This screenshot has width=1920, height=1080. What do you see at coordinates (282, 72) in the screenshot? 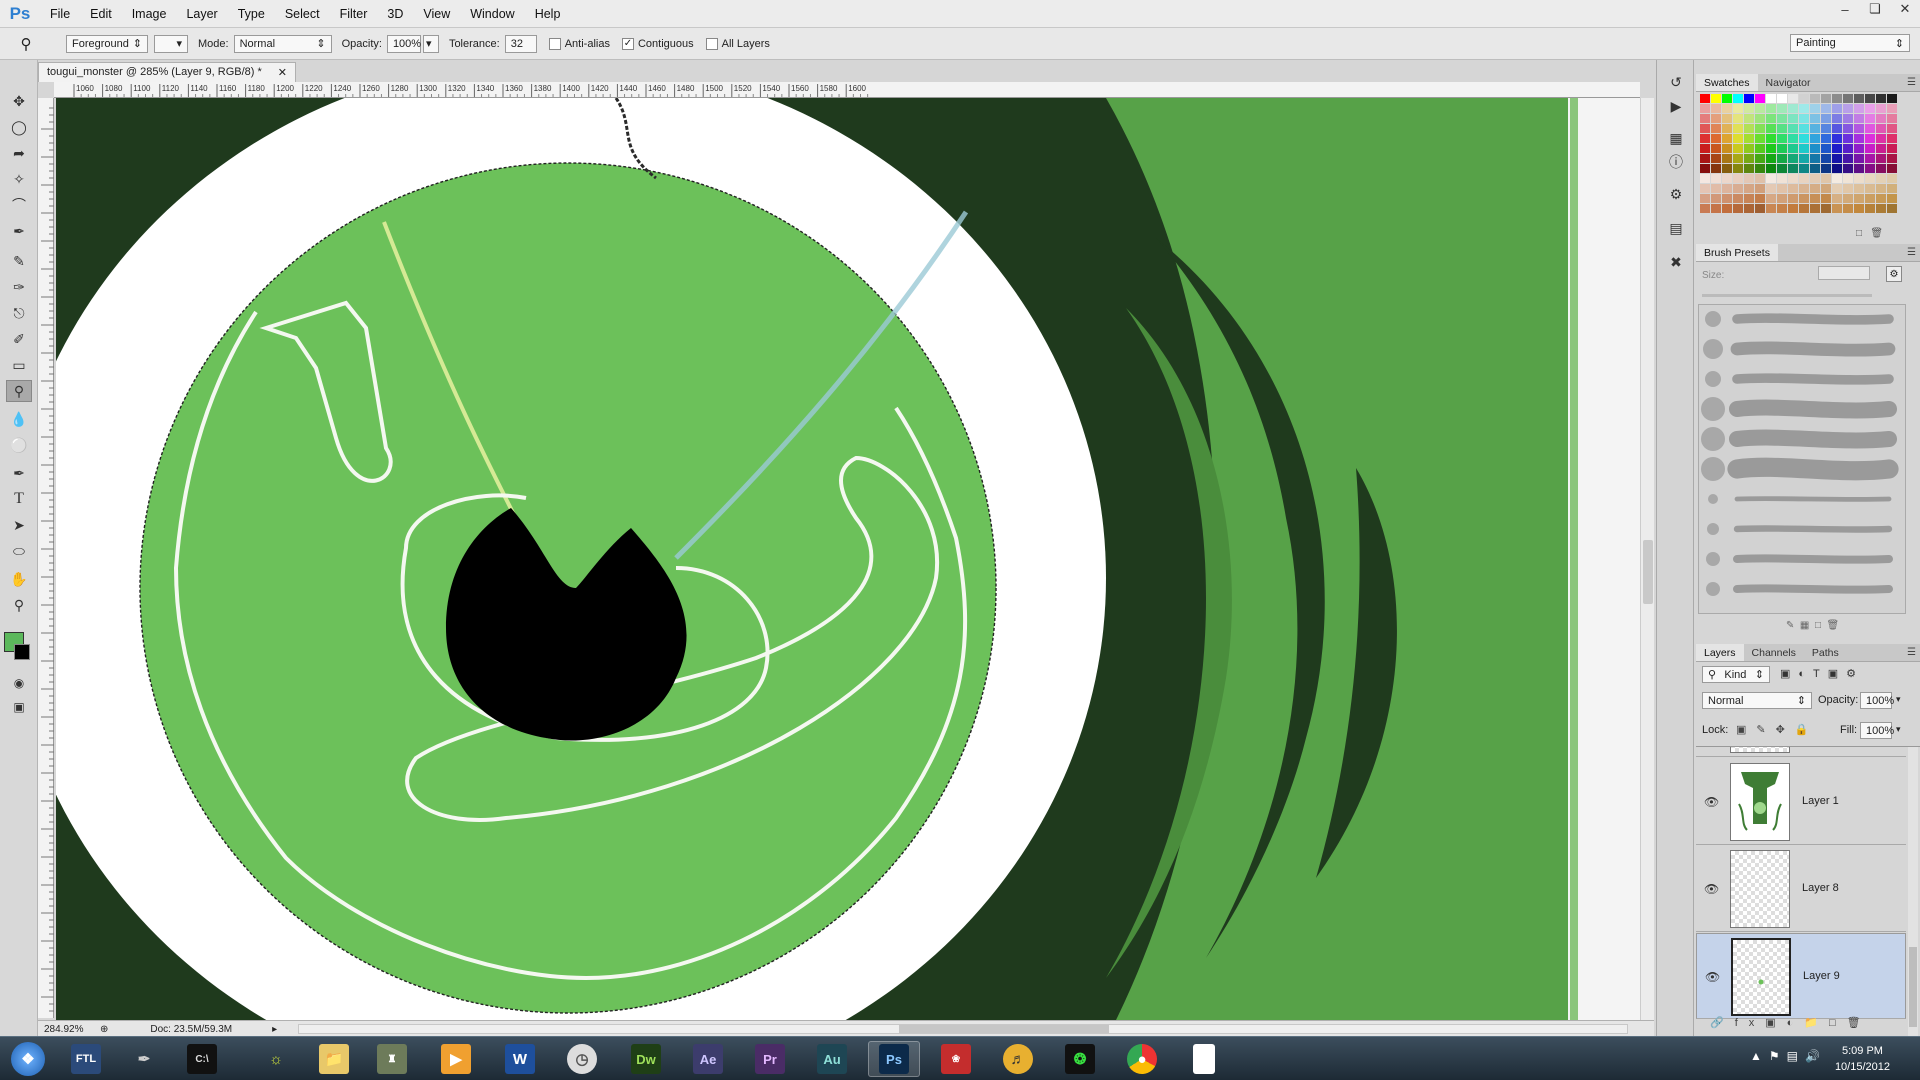
I see `close-tab-icon: ✕` at bounding box center [282, 72].